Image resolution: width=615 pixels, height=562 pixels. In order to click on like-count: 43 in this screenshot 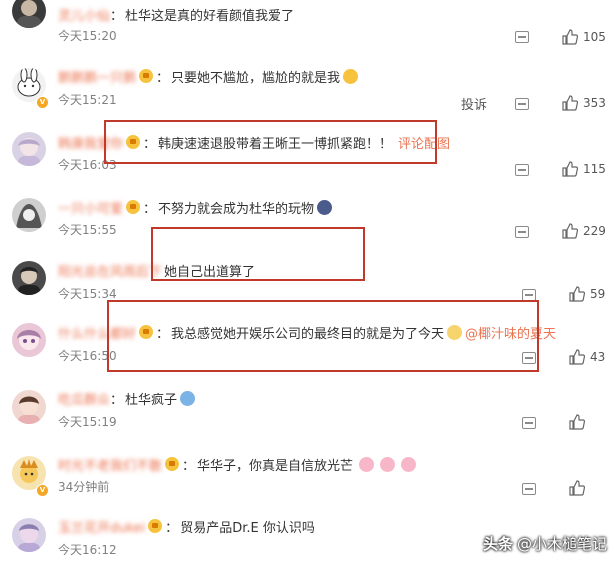, I will do `click(598, 357)`.